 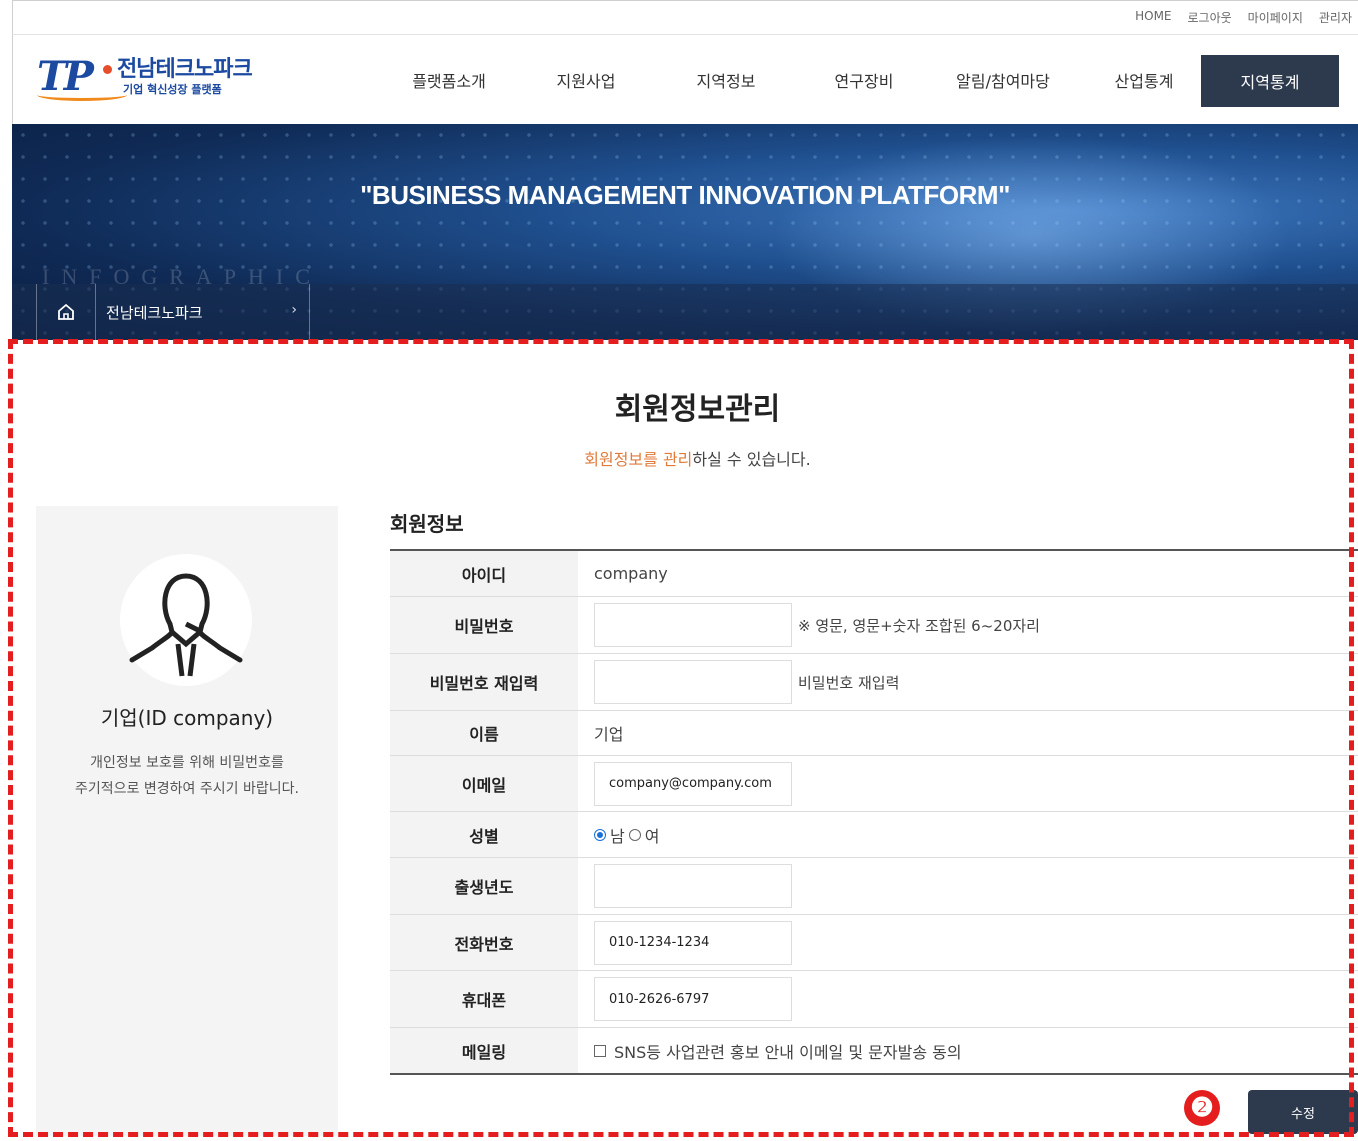 I want to click on home-icon, so click(x=66, y=311).